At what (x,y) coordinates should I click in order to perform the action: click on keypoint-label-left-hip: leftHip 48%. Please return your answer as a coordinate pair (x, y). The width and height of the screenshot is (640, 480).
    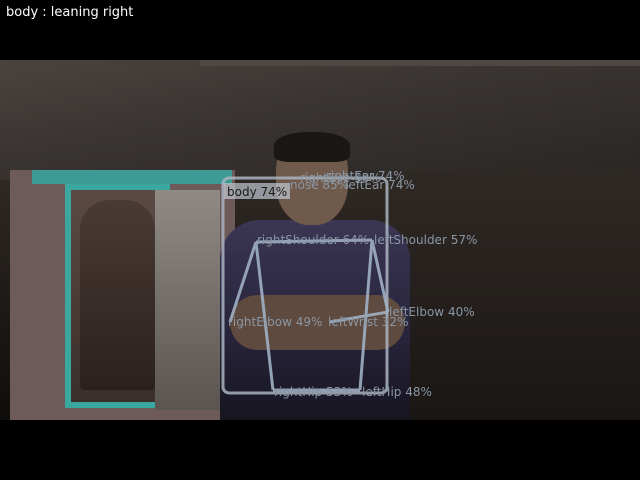
    Looking at the image, I should click on (397, 392).